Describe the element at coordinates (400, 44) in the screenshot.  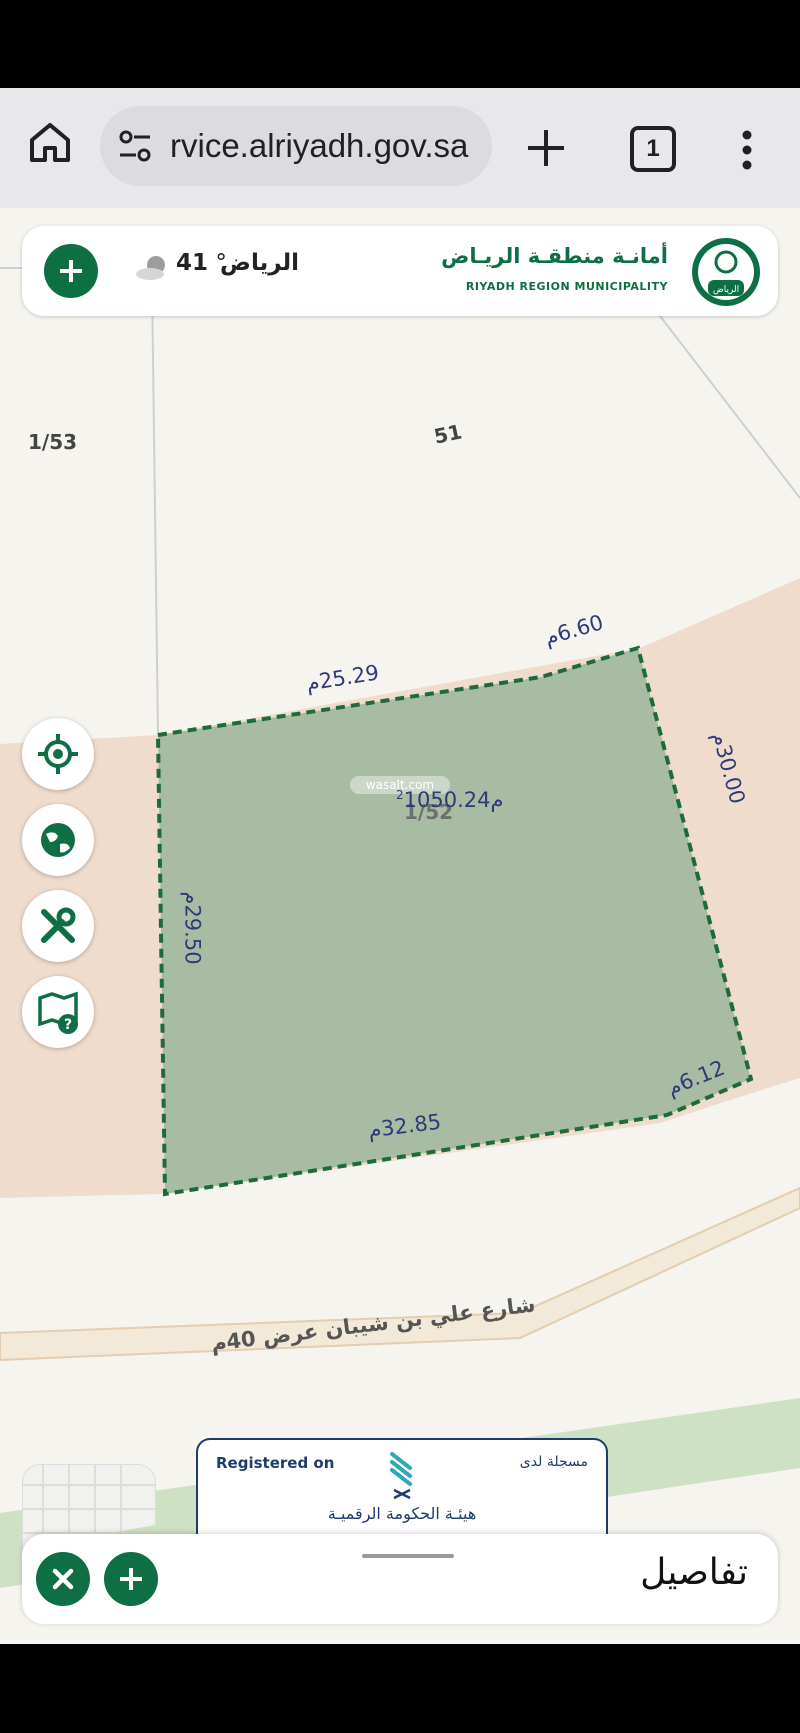
I see `status-bar` at that location.